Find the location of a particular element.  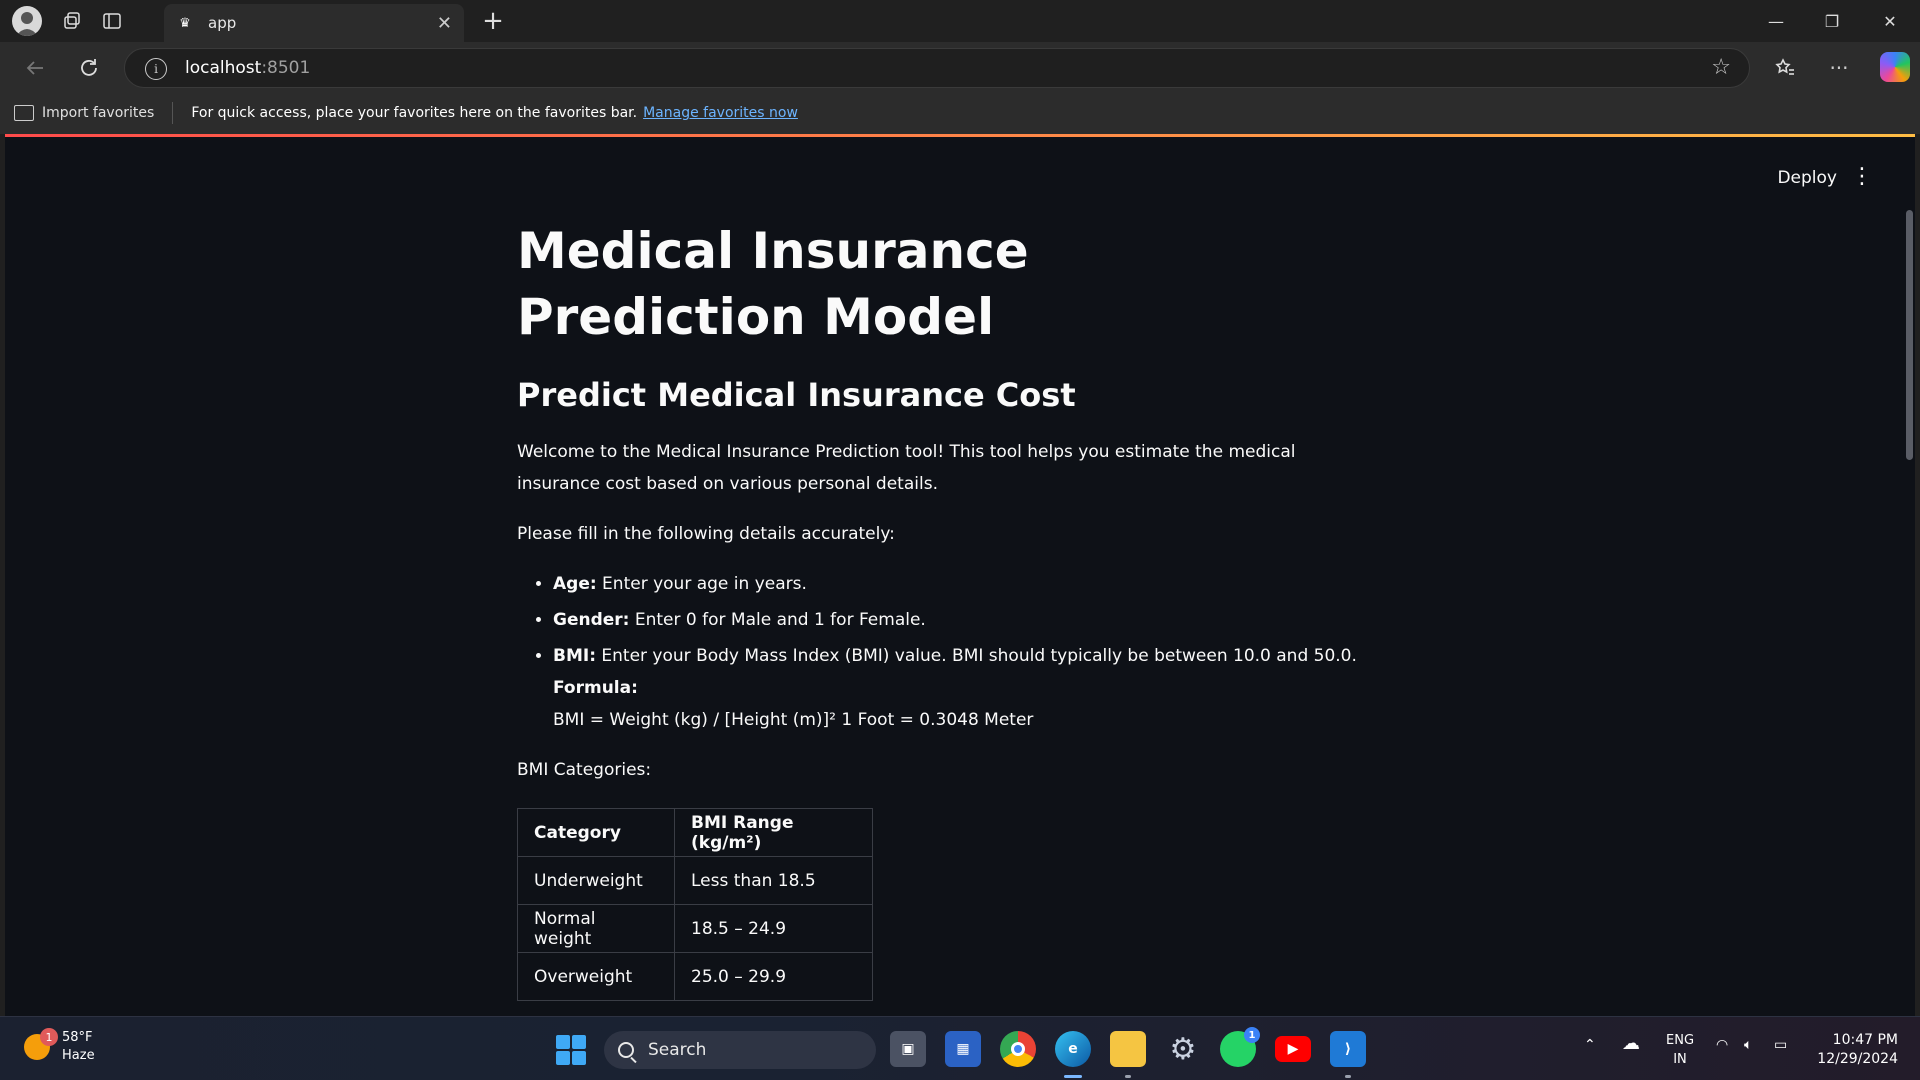

settings-gear-icon: ⚙ is located at coordinates (1183, 1049).